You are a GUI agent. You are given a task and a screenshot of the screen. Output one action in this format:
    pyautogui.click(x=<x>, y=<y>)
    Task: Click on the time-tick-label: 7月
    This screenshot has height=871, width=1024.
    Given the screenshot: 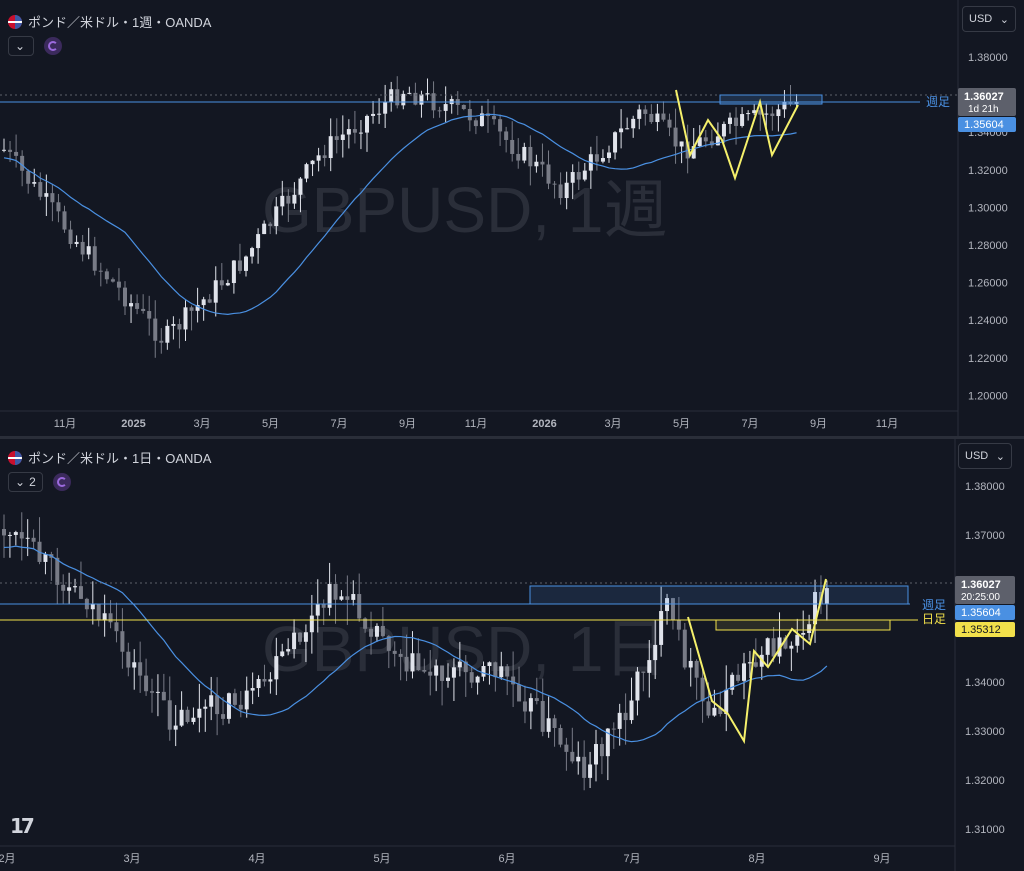 What is the action you would take?
    pyautogui.click(x=749, y=424)
    